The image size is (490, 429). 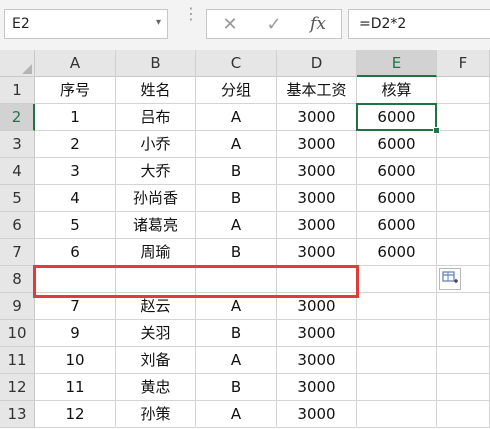 What do you see at coordinates (27, 69) in the screenshot?
I see `select-all-icon` at bounding box center [27, 69].